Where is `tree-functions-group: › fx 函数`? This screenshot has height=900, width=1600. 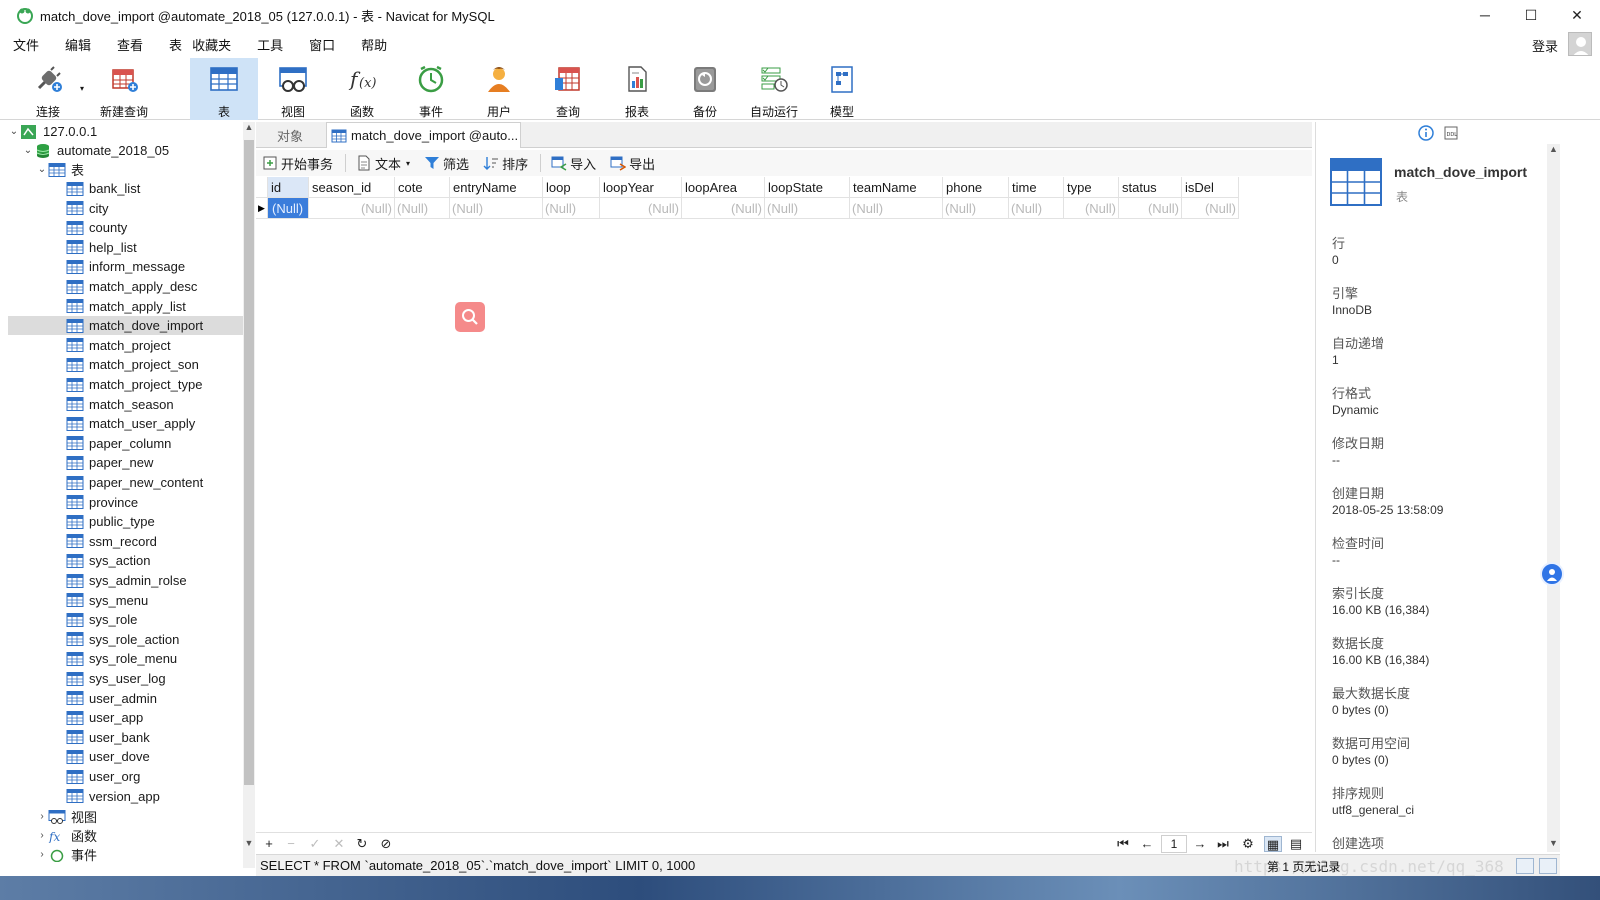
tree-functions-group: › fx 函数 is located at coordinates (125, 835).